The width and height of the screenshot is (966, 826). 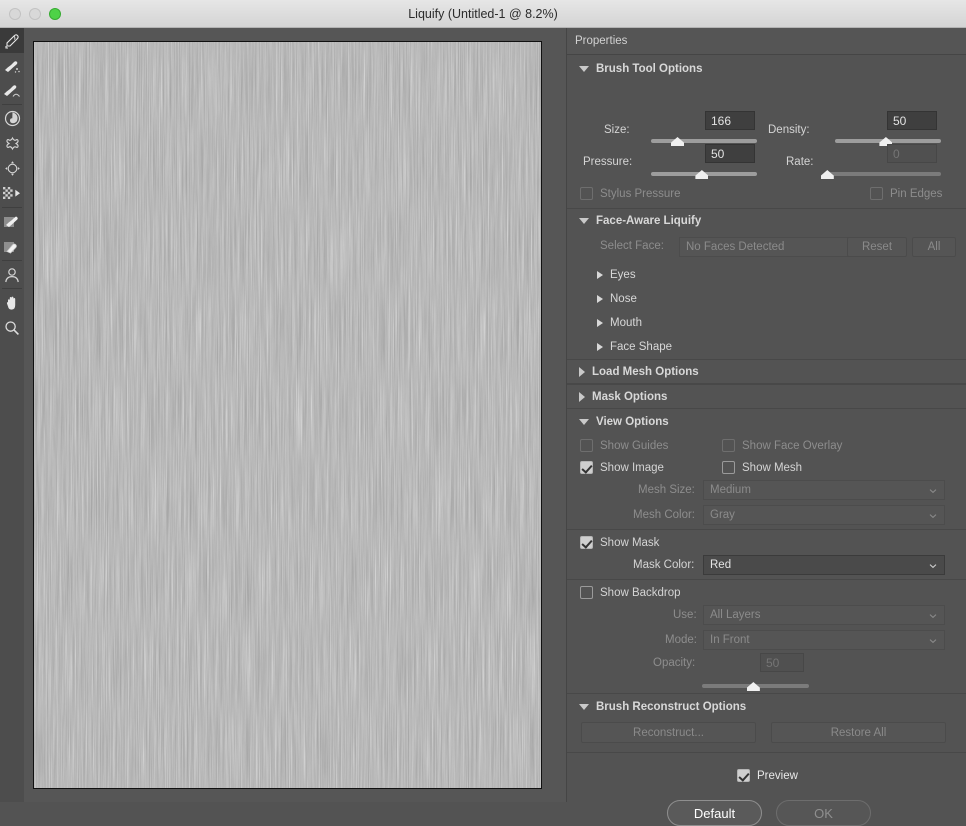 What do you see at coordinates (12, 65) in the screenshot?
I see `reconstruct-tool` at bounding box center [12, 65].